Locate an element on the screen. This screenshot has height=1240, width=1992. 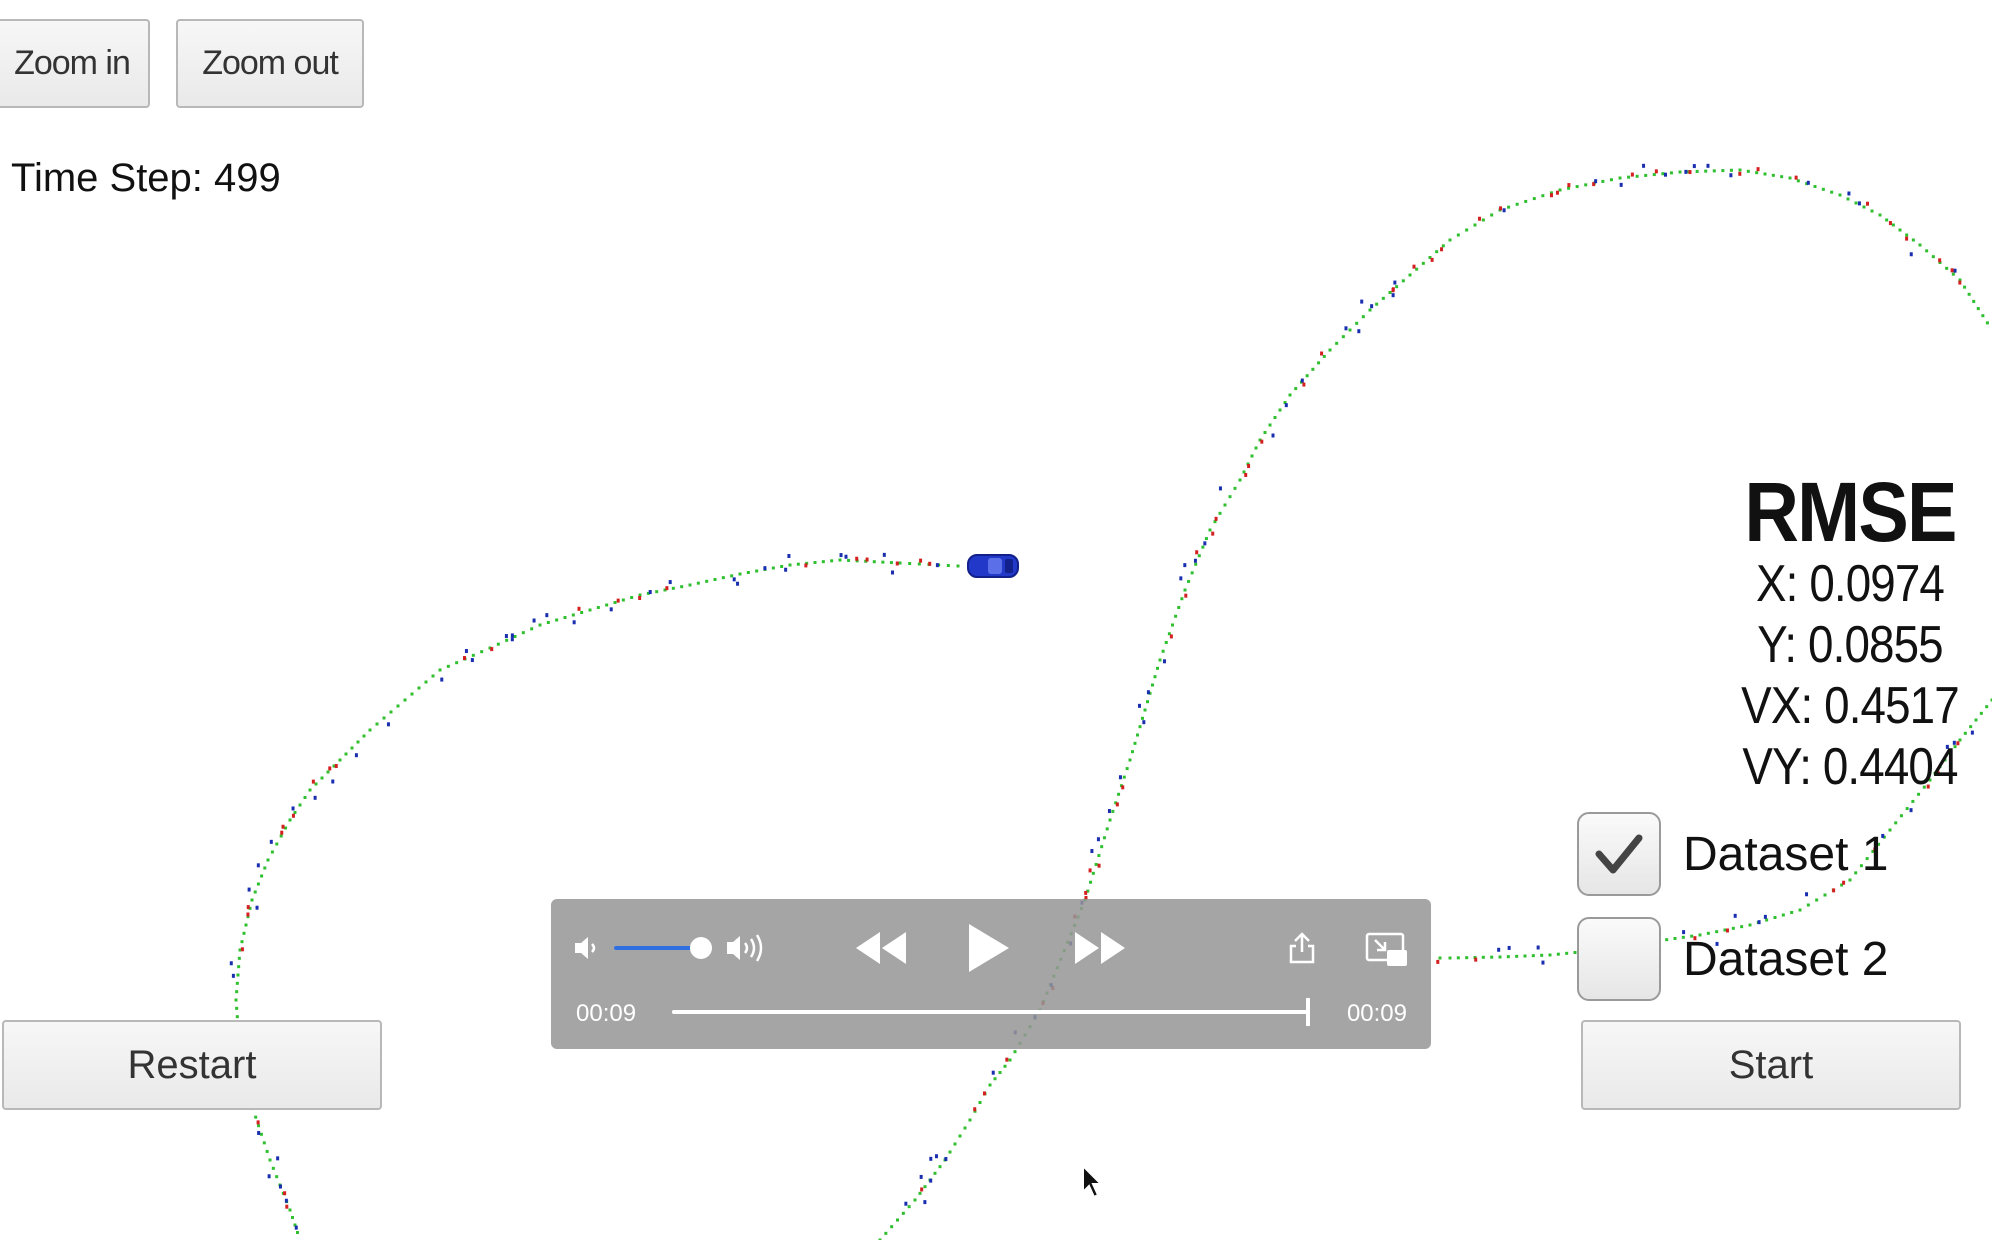
picture-in-picture-icon is located at coordinates (1387, 950).